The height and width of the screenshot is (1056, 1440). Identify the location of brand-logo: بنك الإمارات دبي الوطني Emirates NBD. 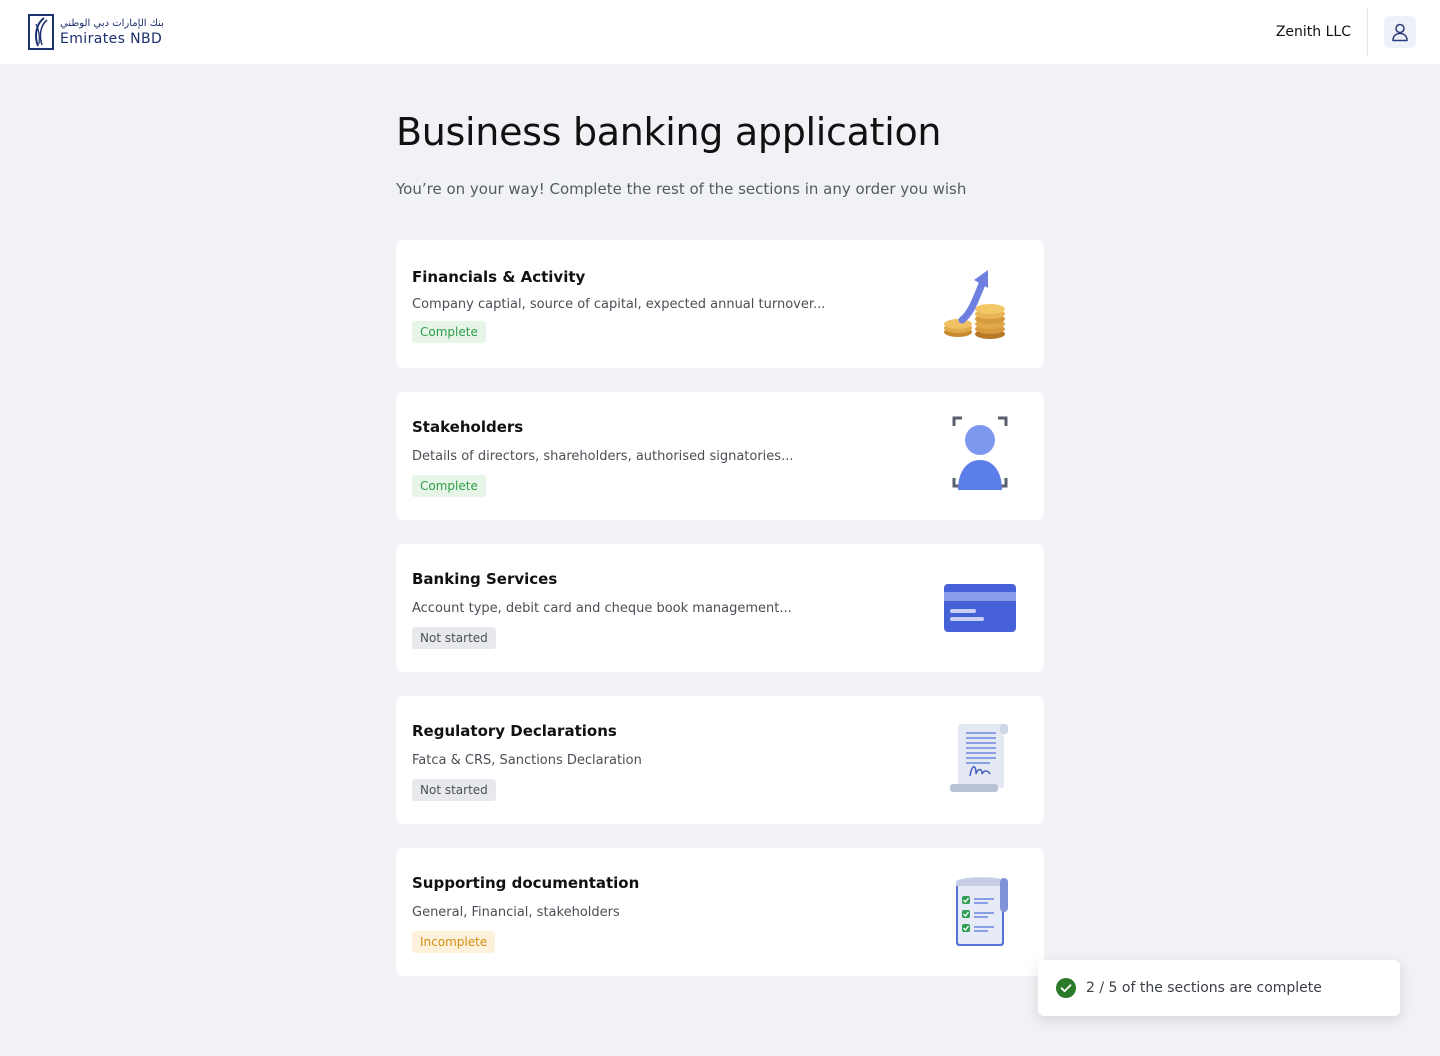
(96, 32).